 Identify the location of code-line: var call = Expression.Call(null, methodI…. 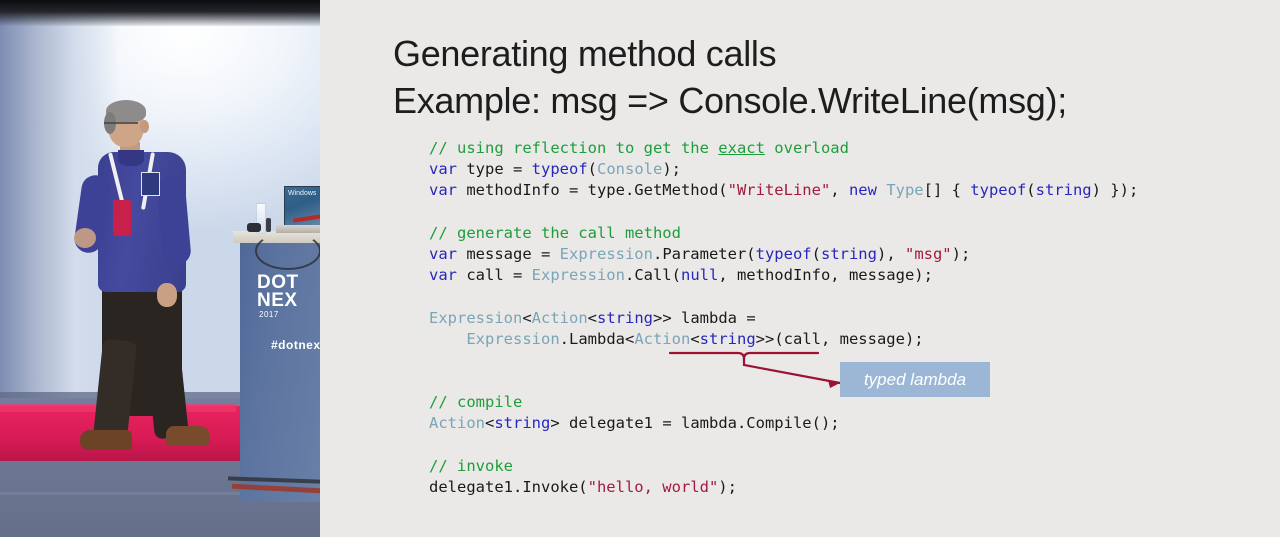
(783, 275).